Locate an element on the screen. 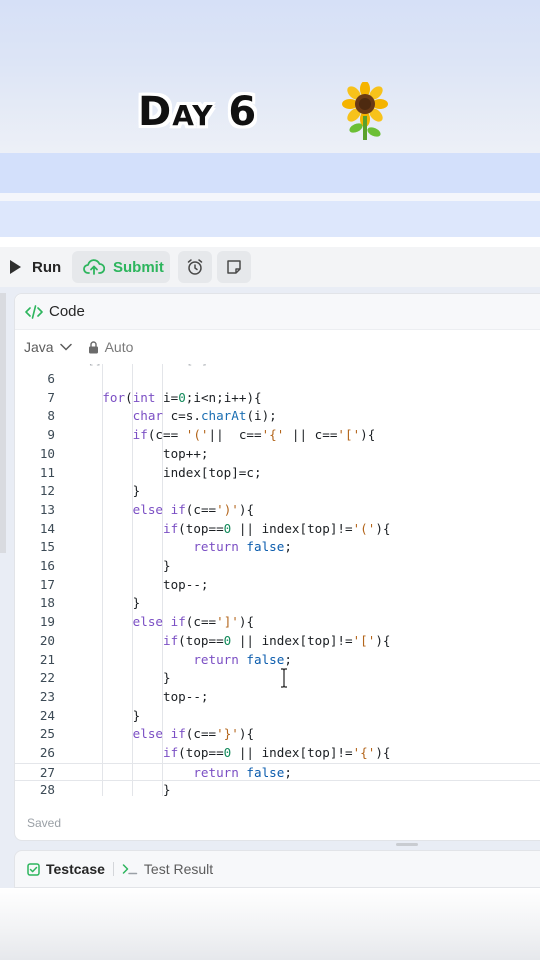 This screenshot has height=960, width=540. code-panel-header: Code is located at coordinates (277, 312).